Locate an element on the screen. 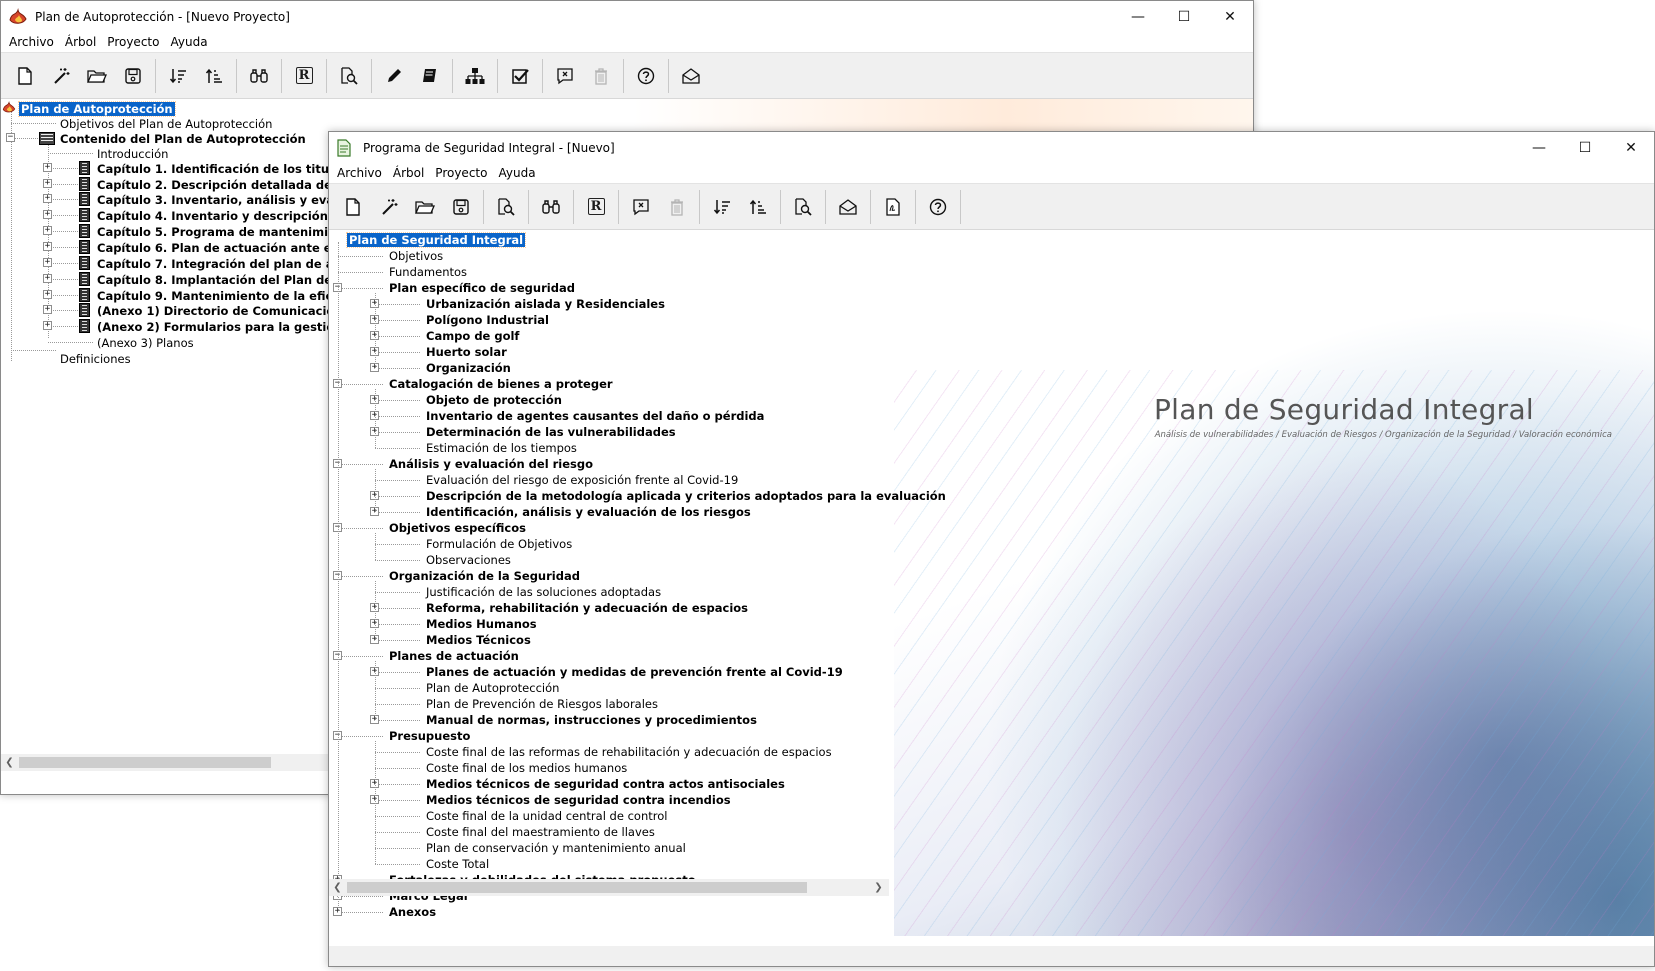  tree-node-root: Plan de Seguridad Integral is located at coordinates (436, 240).